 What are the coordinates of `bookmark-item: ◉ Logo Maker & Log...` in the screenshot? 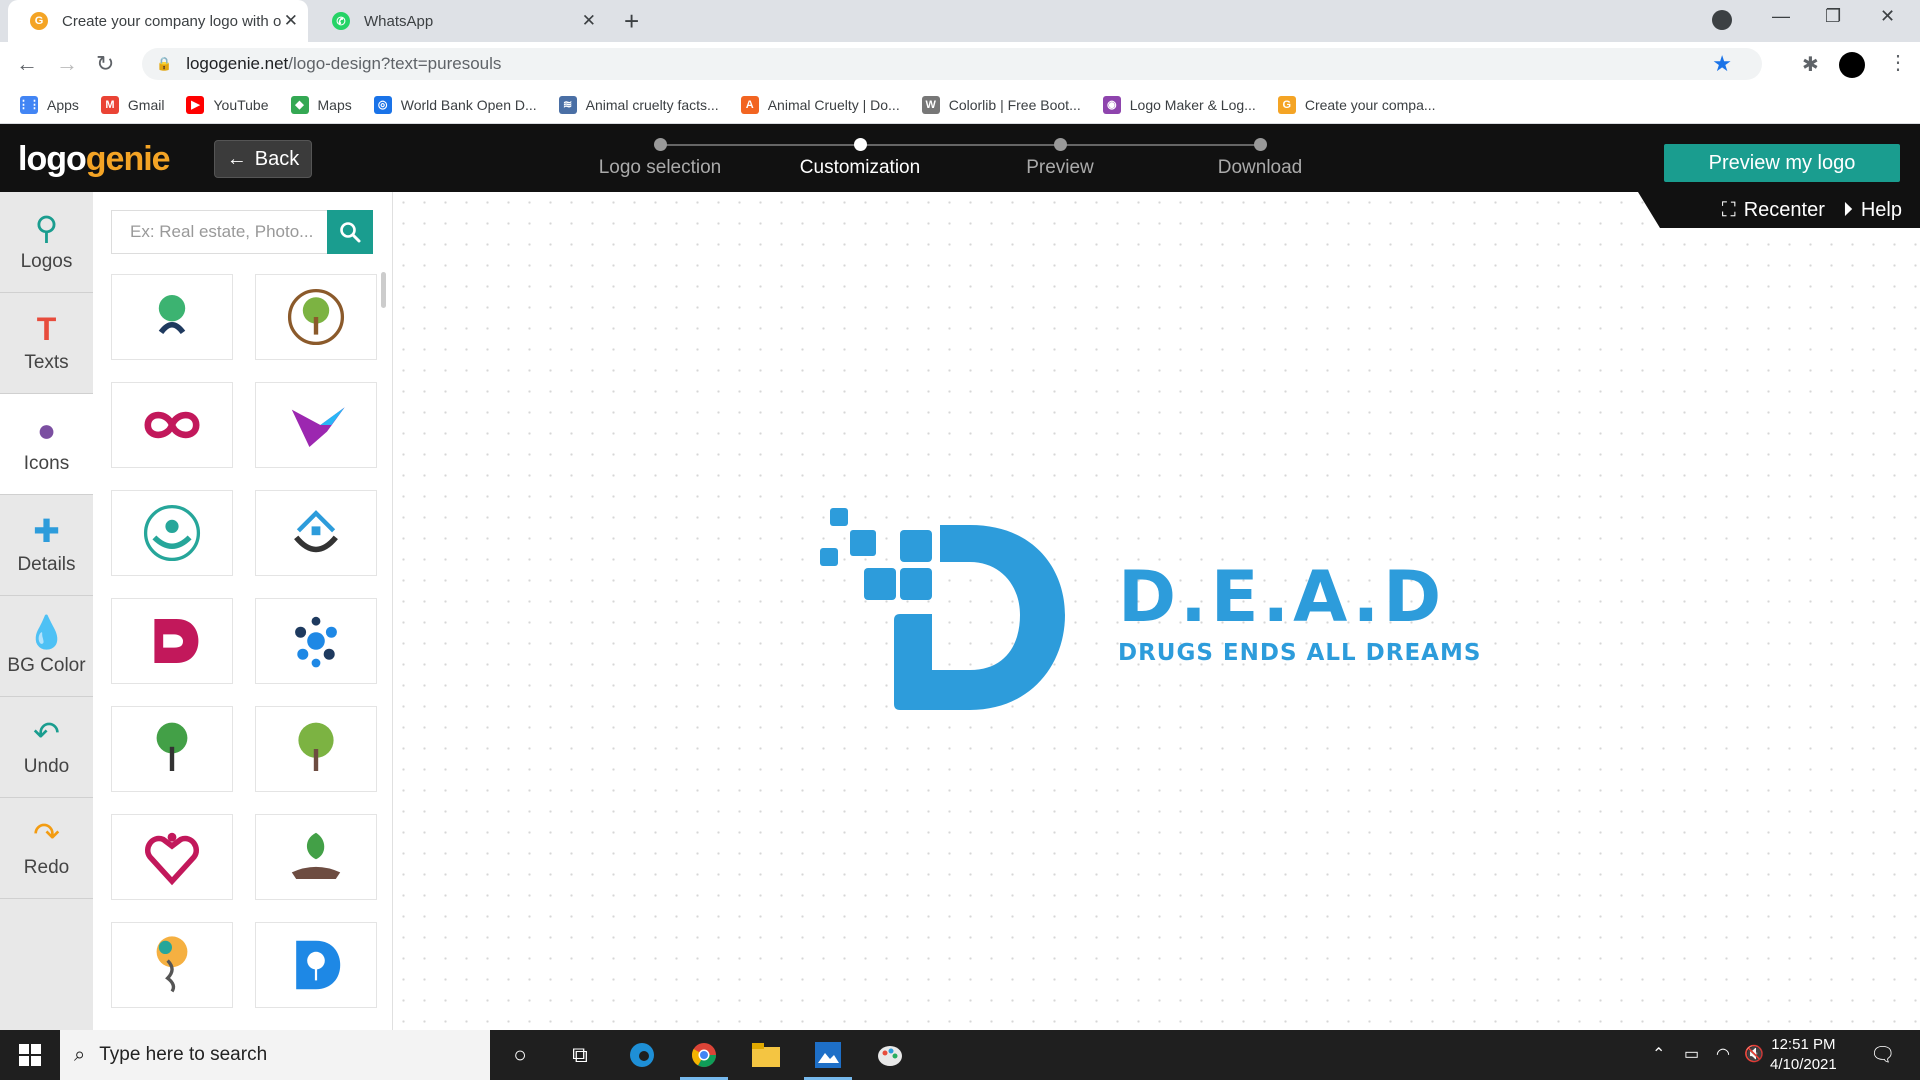 It's located at (1179, 104).